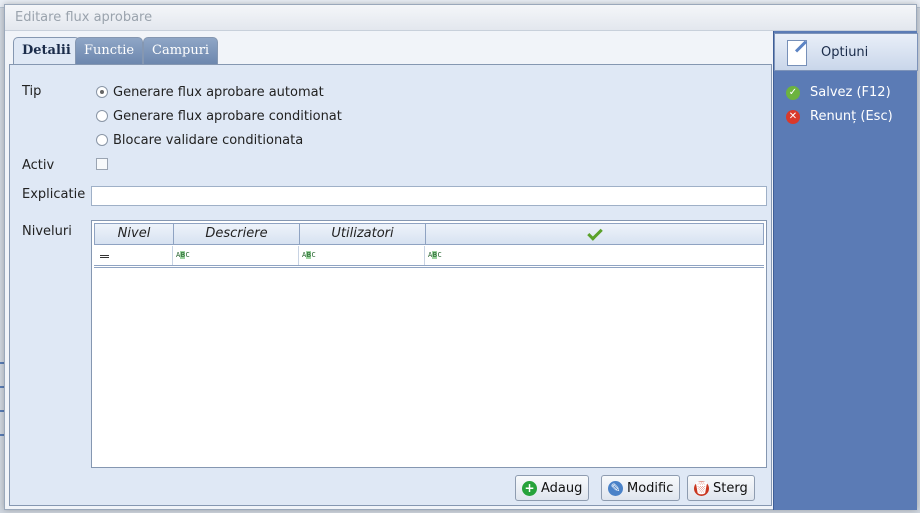  I want to click on radio-label: Generare flux aprobare conditionat, so click(227, 116).